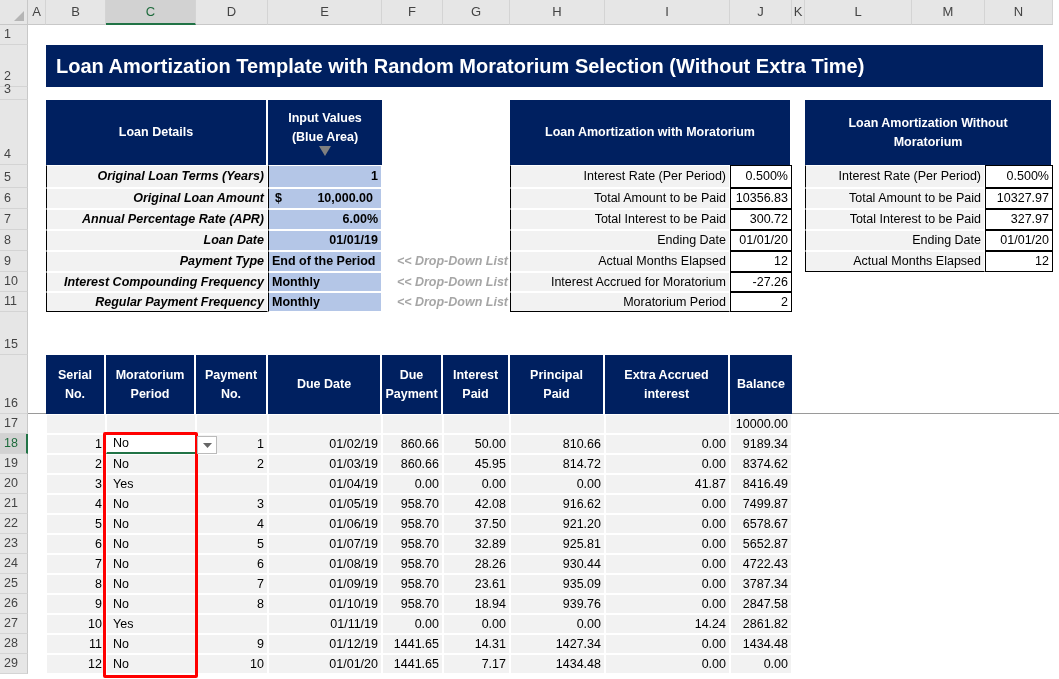  Describe the element at coordinates (761, 484) in the screenshot. I see `cell-value: 8416.49` at that location.